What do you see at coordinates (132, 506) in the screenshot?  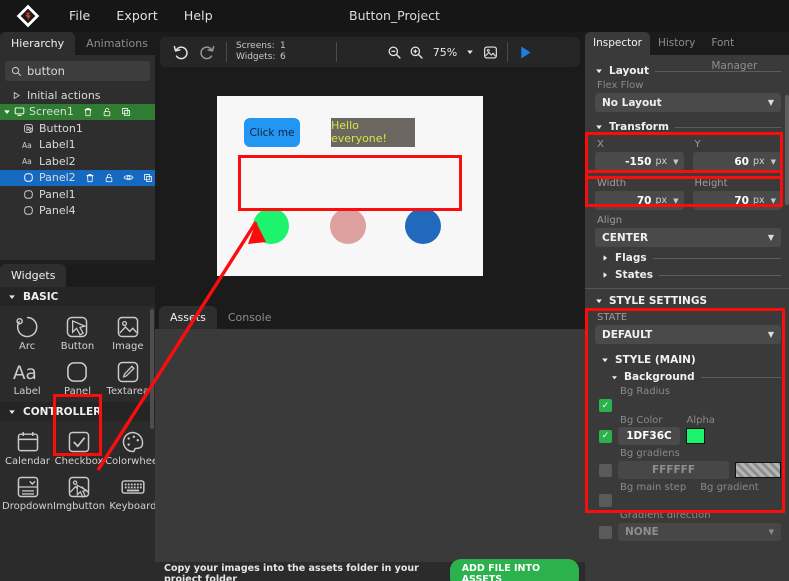 I see `widget-label: Keyboard` at bounding box center [132, 506].